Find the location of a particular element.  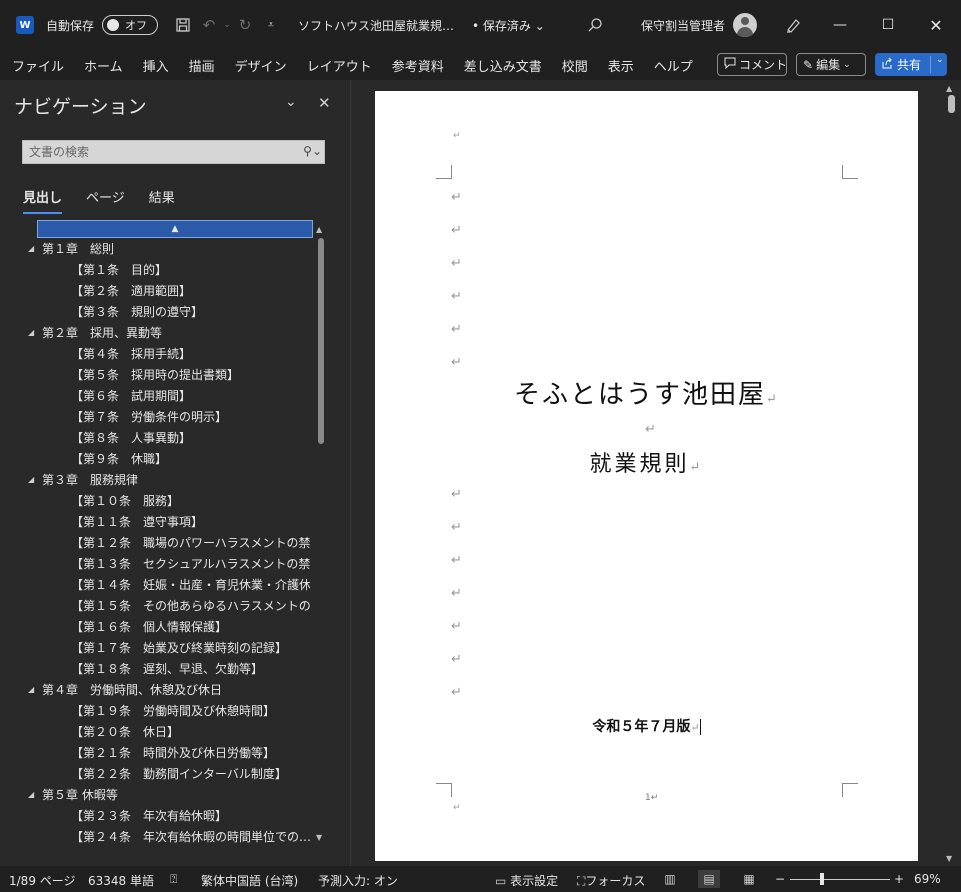

zoom-in-button: + is located at coordinates (899, 879).